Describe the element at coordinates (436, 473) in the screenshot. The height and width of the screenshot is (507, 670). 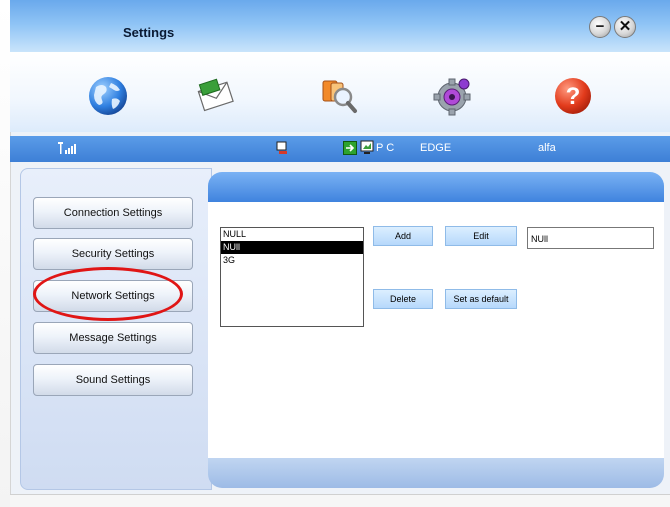
I see `panel-footer` at that location.